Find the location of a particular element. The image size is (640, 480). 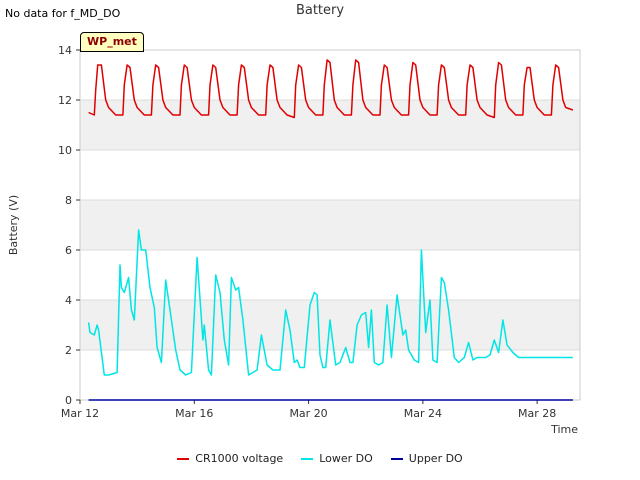

legend-swatch-upper-do is located at coordinates (396, 458).